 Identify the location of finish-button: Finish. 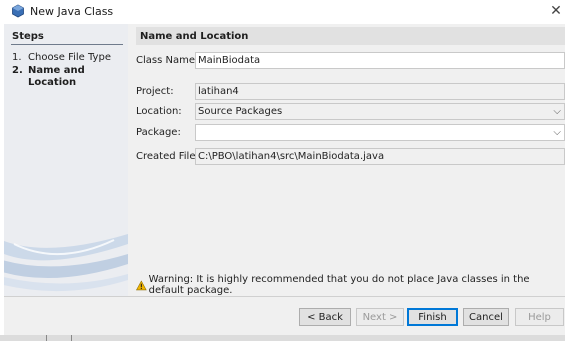
(432, 317).